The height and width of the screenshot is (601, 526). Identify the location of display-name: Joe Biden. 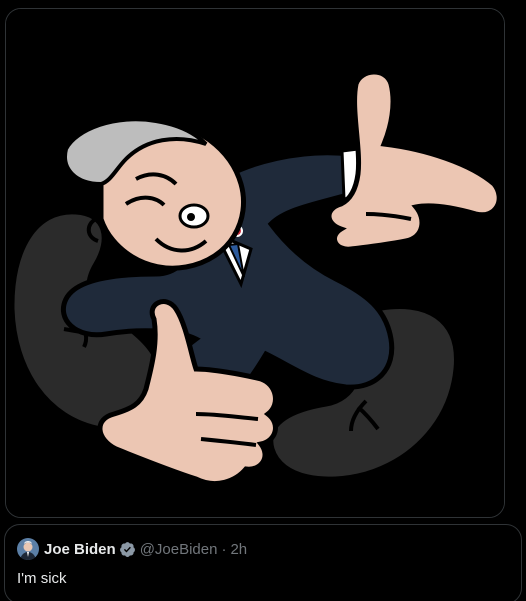
(80, 549).